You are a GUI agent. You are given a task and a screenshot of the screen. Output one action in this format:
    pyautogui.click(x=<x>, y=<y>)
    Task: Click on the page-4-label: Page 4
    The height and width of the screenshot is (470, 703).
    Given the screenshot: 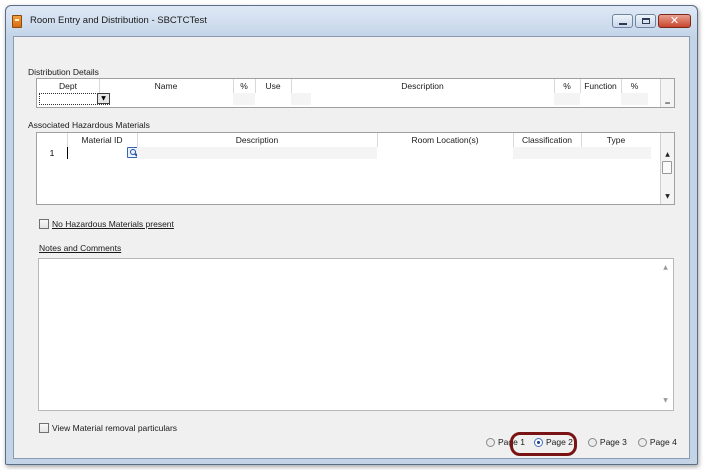 What is the action you would take?
    pyautogui.click(x=663, y=442)
    